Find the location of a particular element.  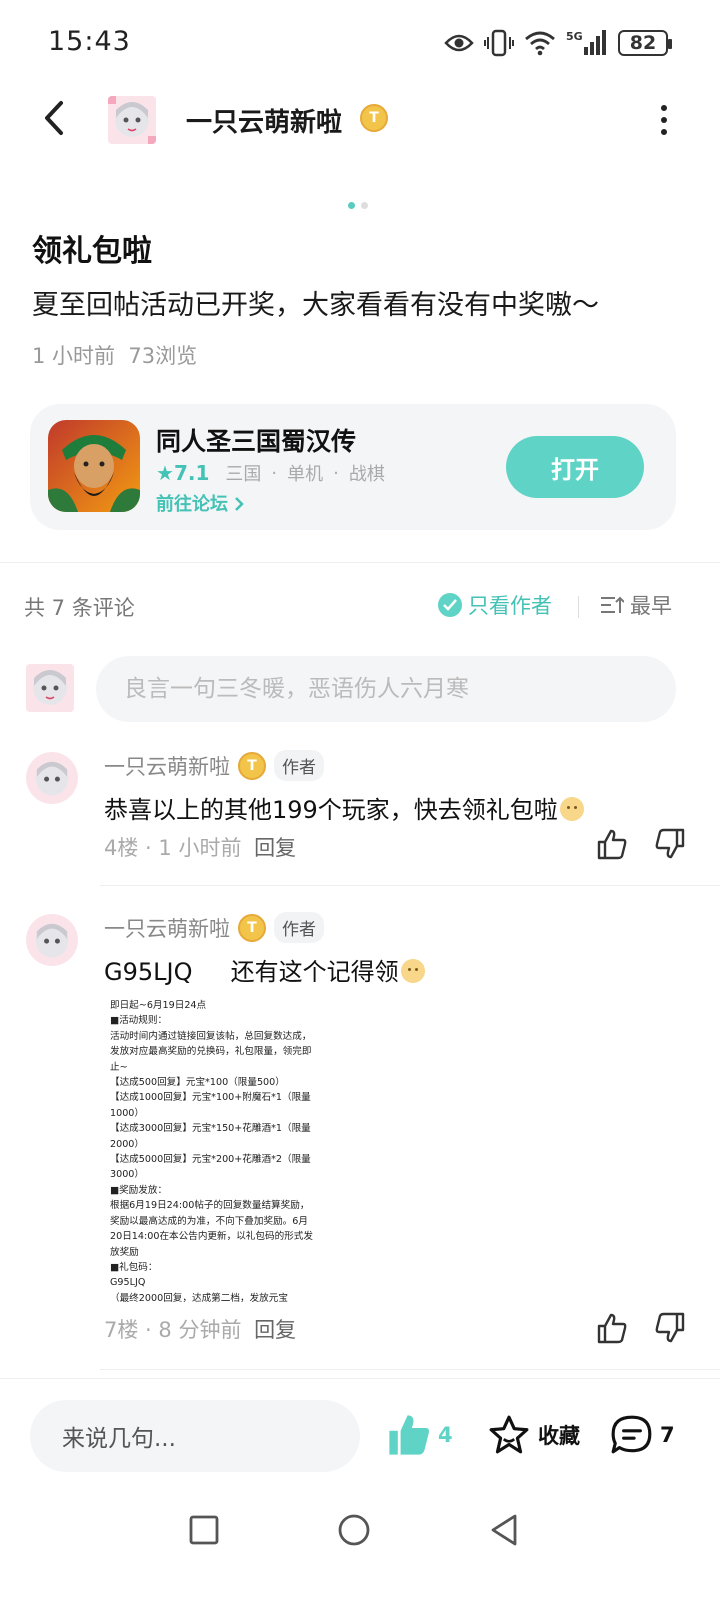

post-body: 夏至回帖活动已开奖，大家看看有没有中奖嗷～ is located at coordinates (315, 305).